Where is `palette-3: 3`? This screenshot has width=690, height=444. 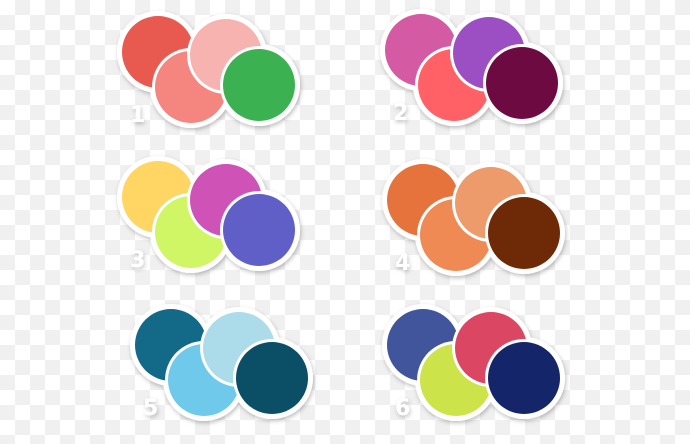 palette-3: 3 is located at coordinates (208, 214).